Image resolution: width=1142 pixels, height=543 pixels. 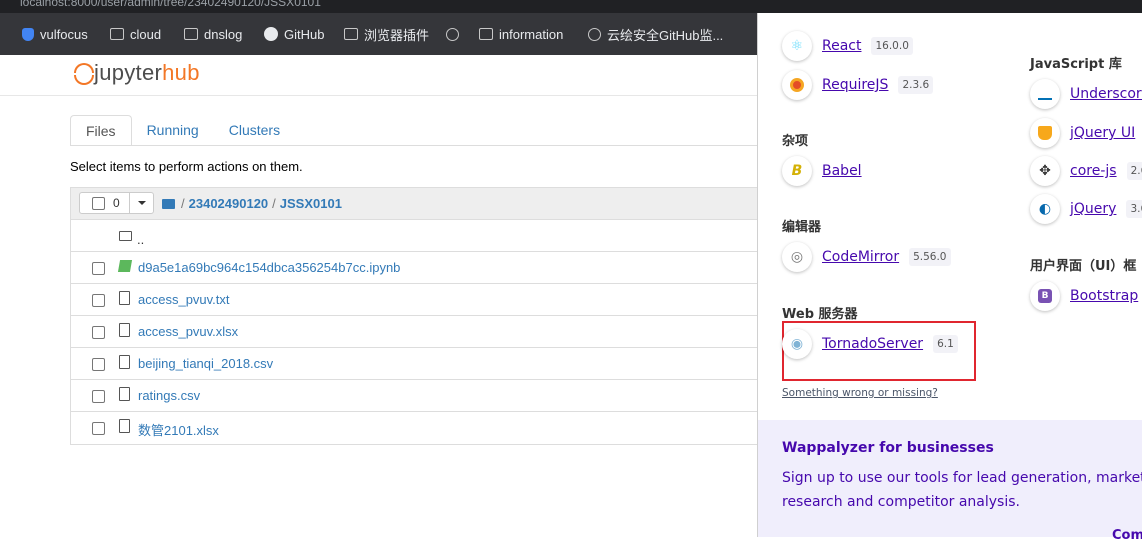 I want to click on file-link: beijing_tianqi_2018.csv, so click(x=205, y=363).